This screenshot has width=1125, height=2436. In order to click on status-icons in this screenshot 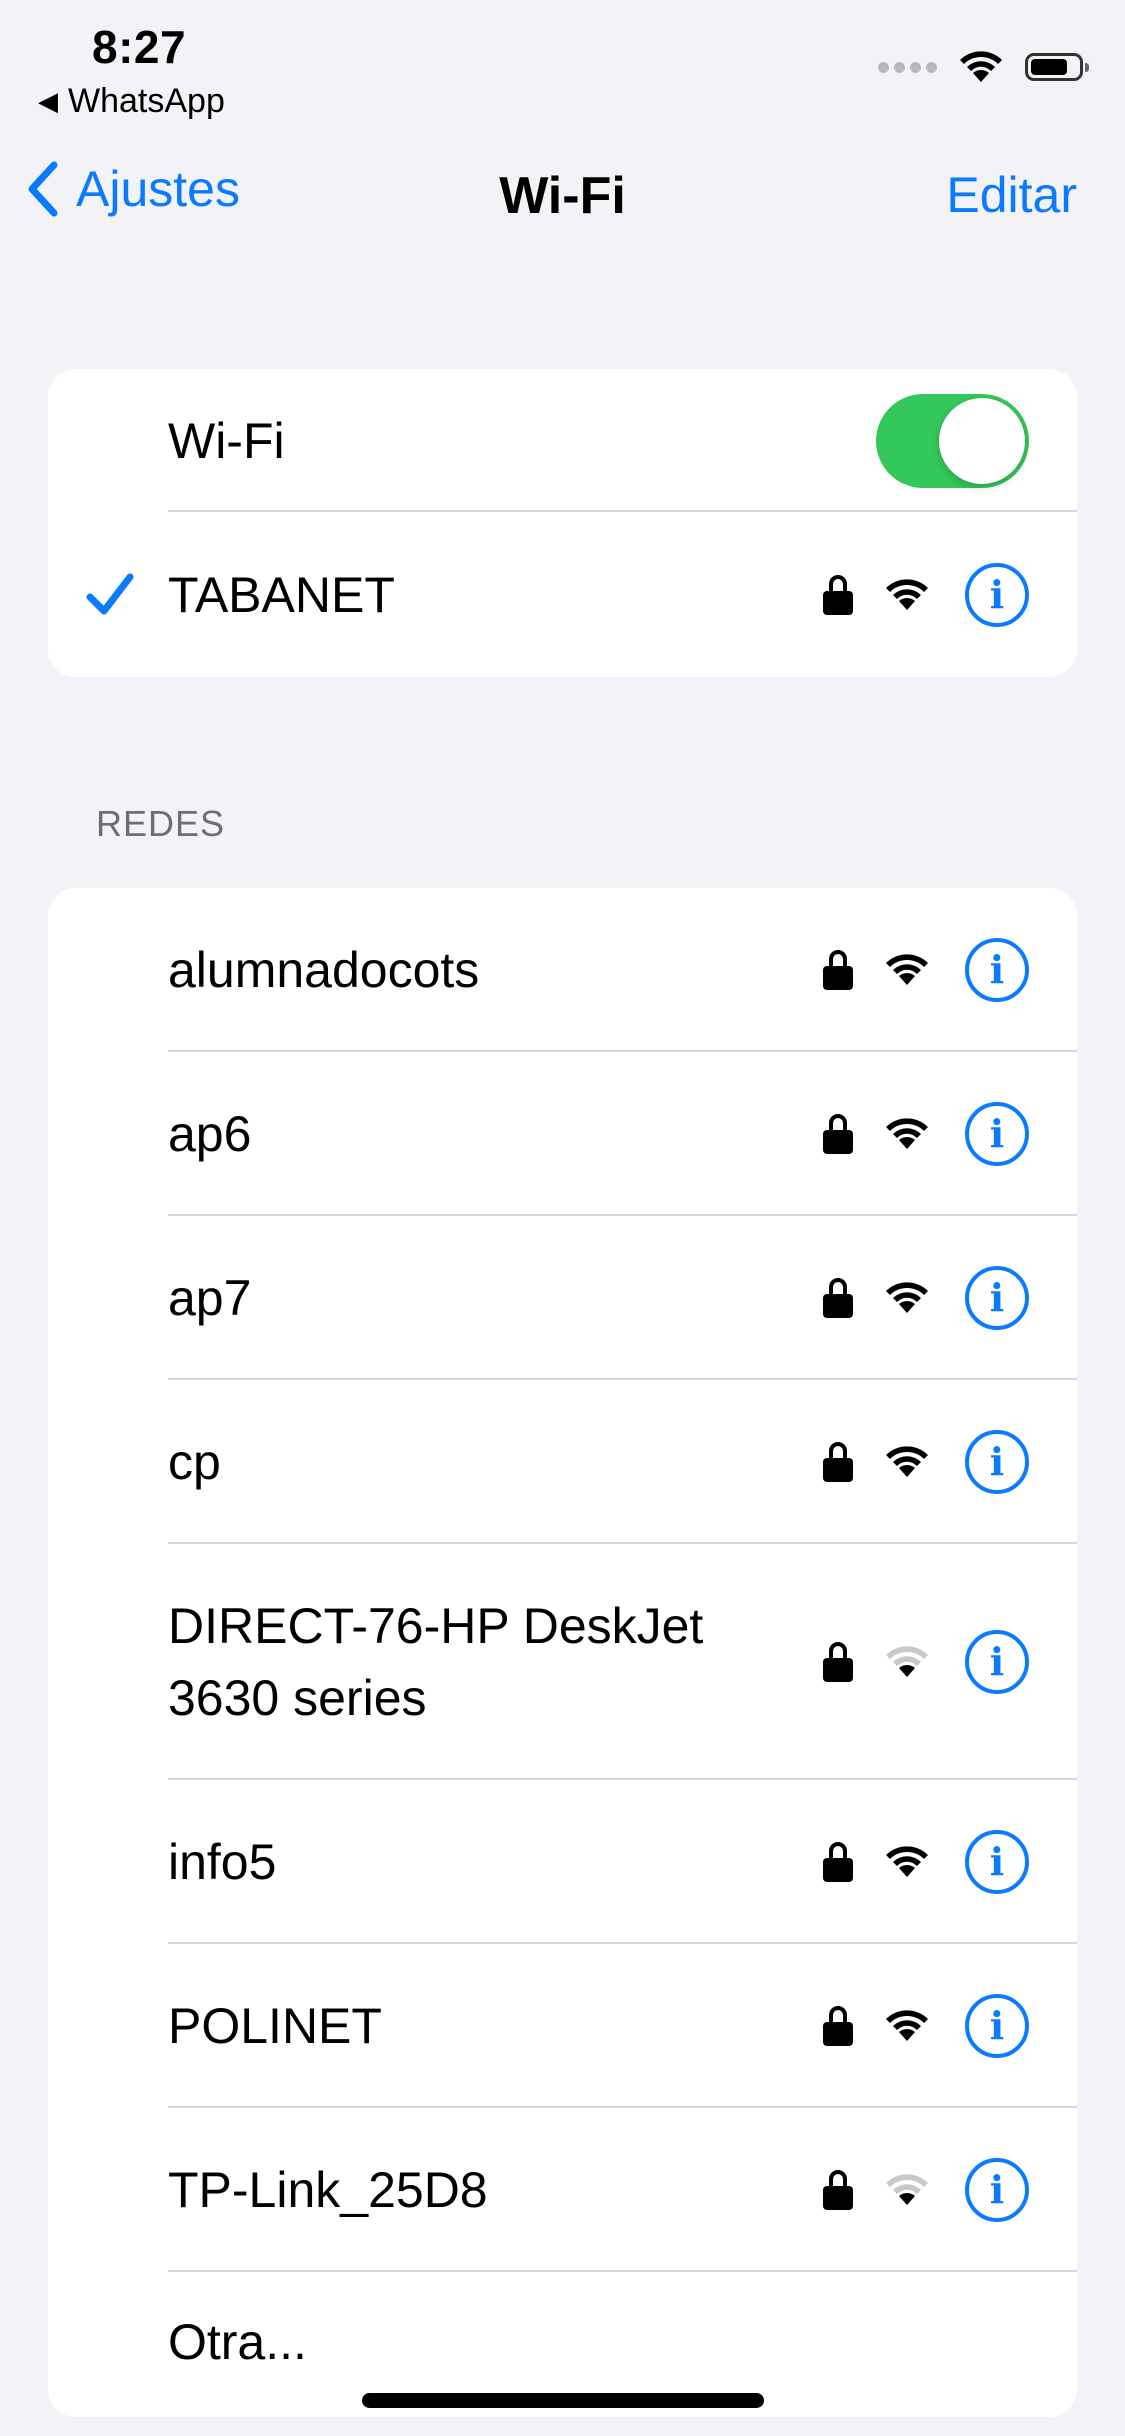, I will do `click(983, 67)`.